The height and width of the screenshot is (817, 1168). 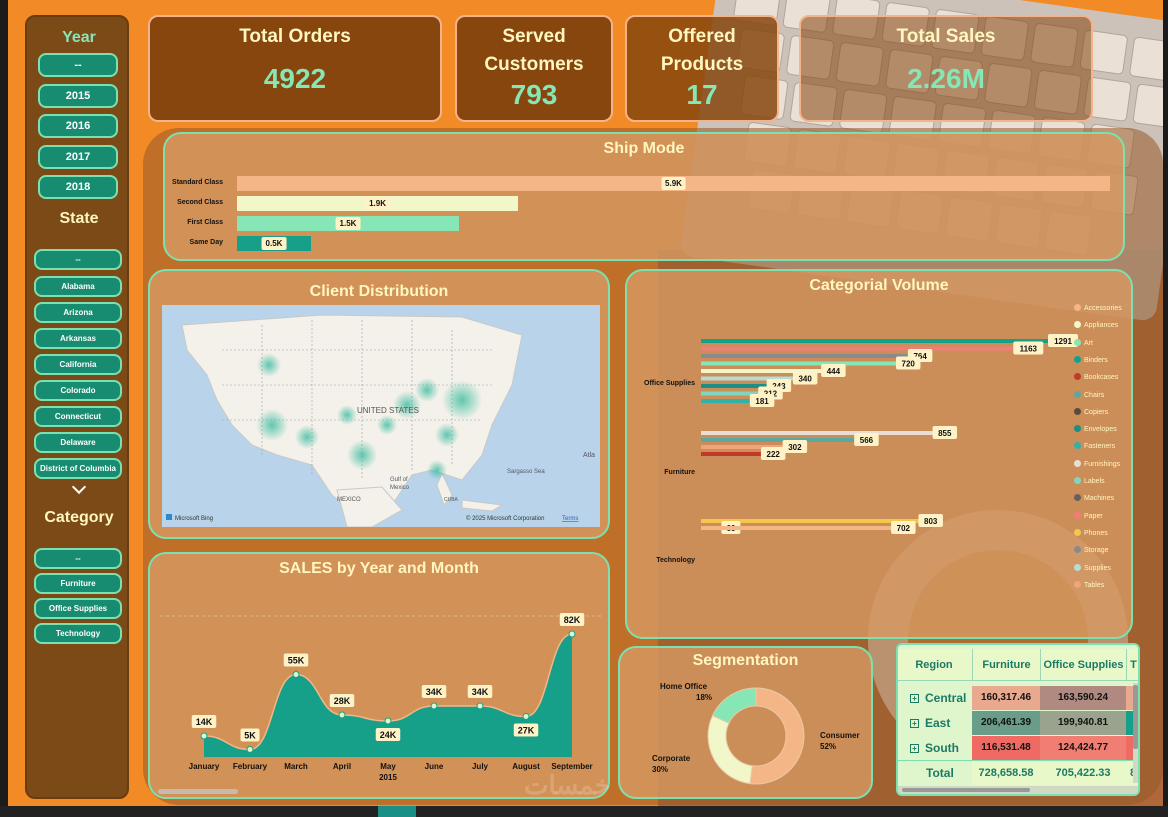 What do you see at coordinates (1063, 341) in the screenshot?
I see `volume-data-label: 1291` at bounding box center [1063, 341].